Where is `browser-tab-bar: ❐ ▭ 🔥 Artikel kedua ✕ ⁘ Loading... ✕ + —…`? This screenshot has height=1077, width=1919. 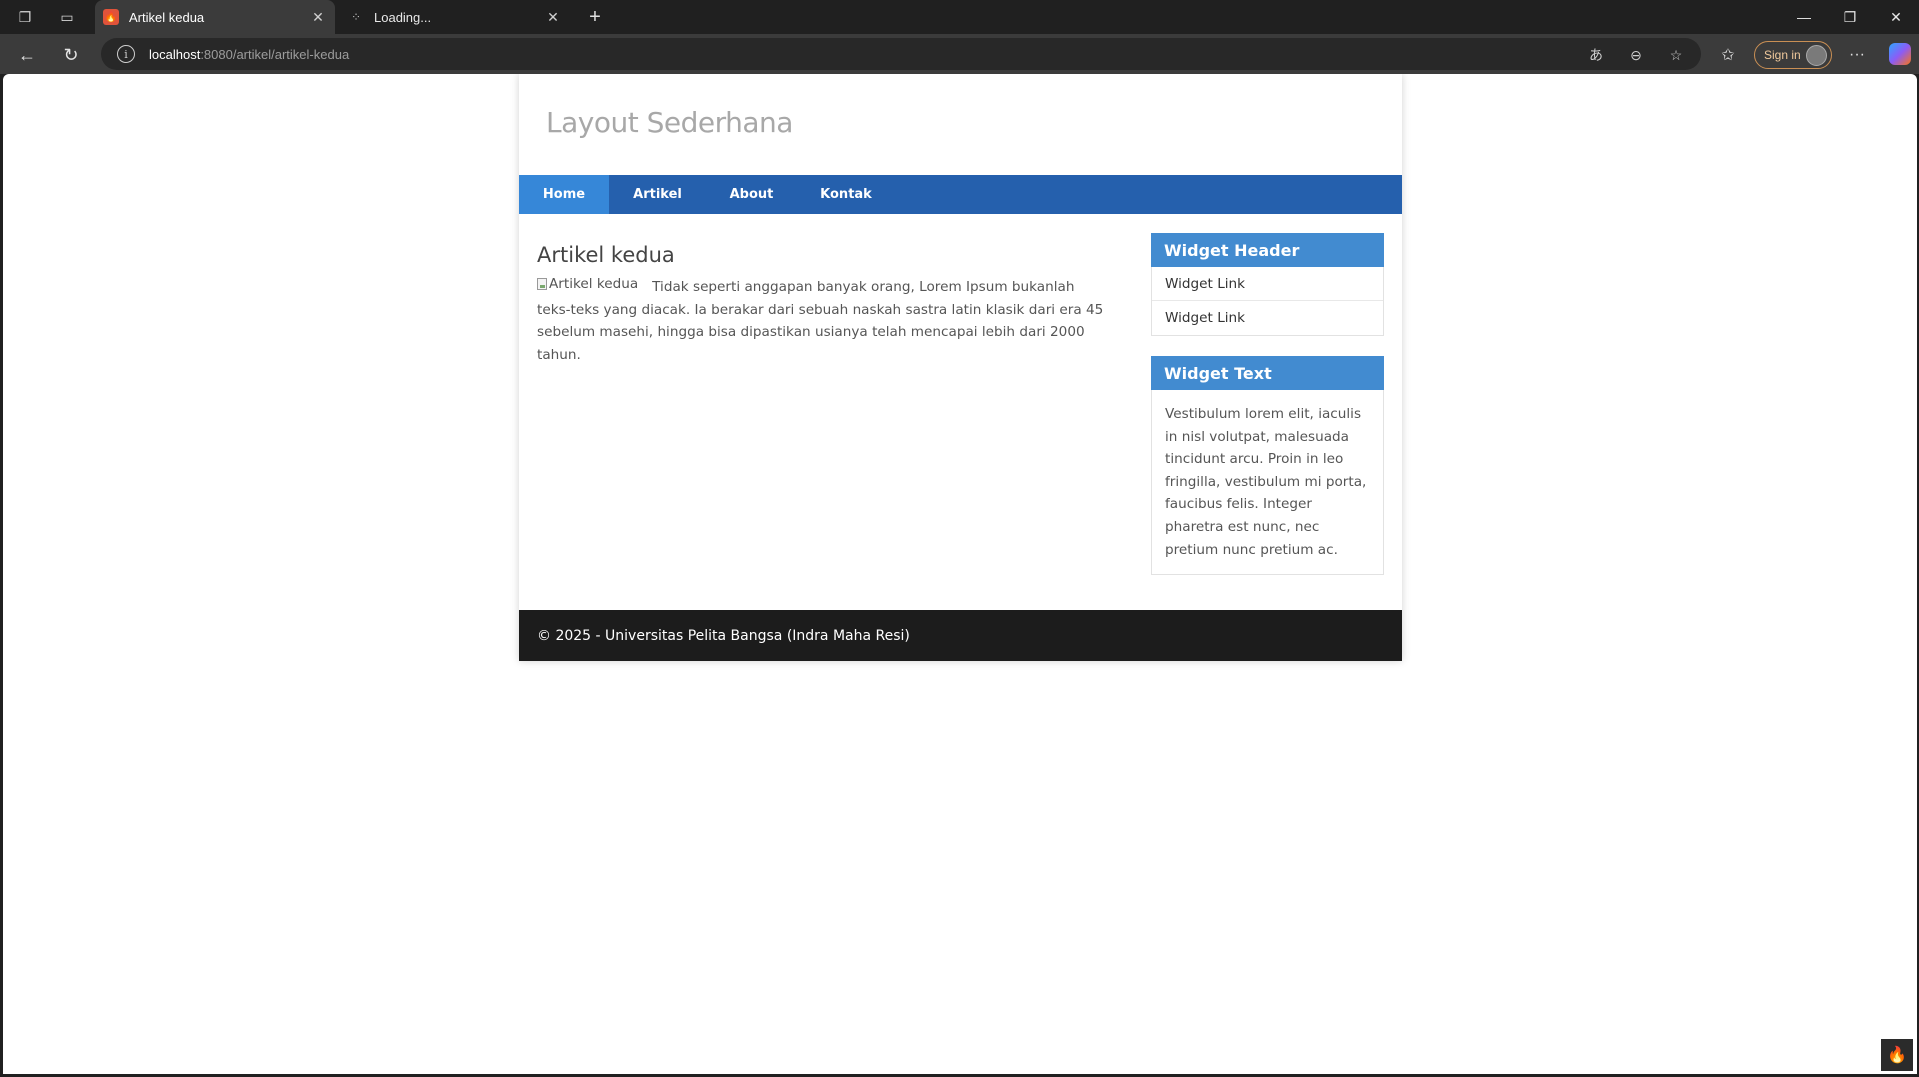 browser-tab-bar: ❐ ▭ 🔥 Artikel kedua ✕ ⁘ Loading... ✕ + —… is located at coordinates (959, 17).